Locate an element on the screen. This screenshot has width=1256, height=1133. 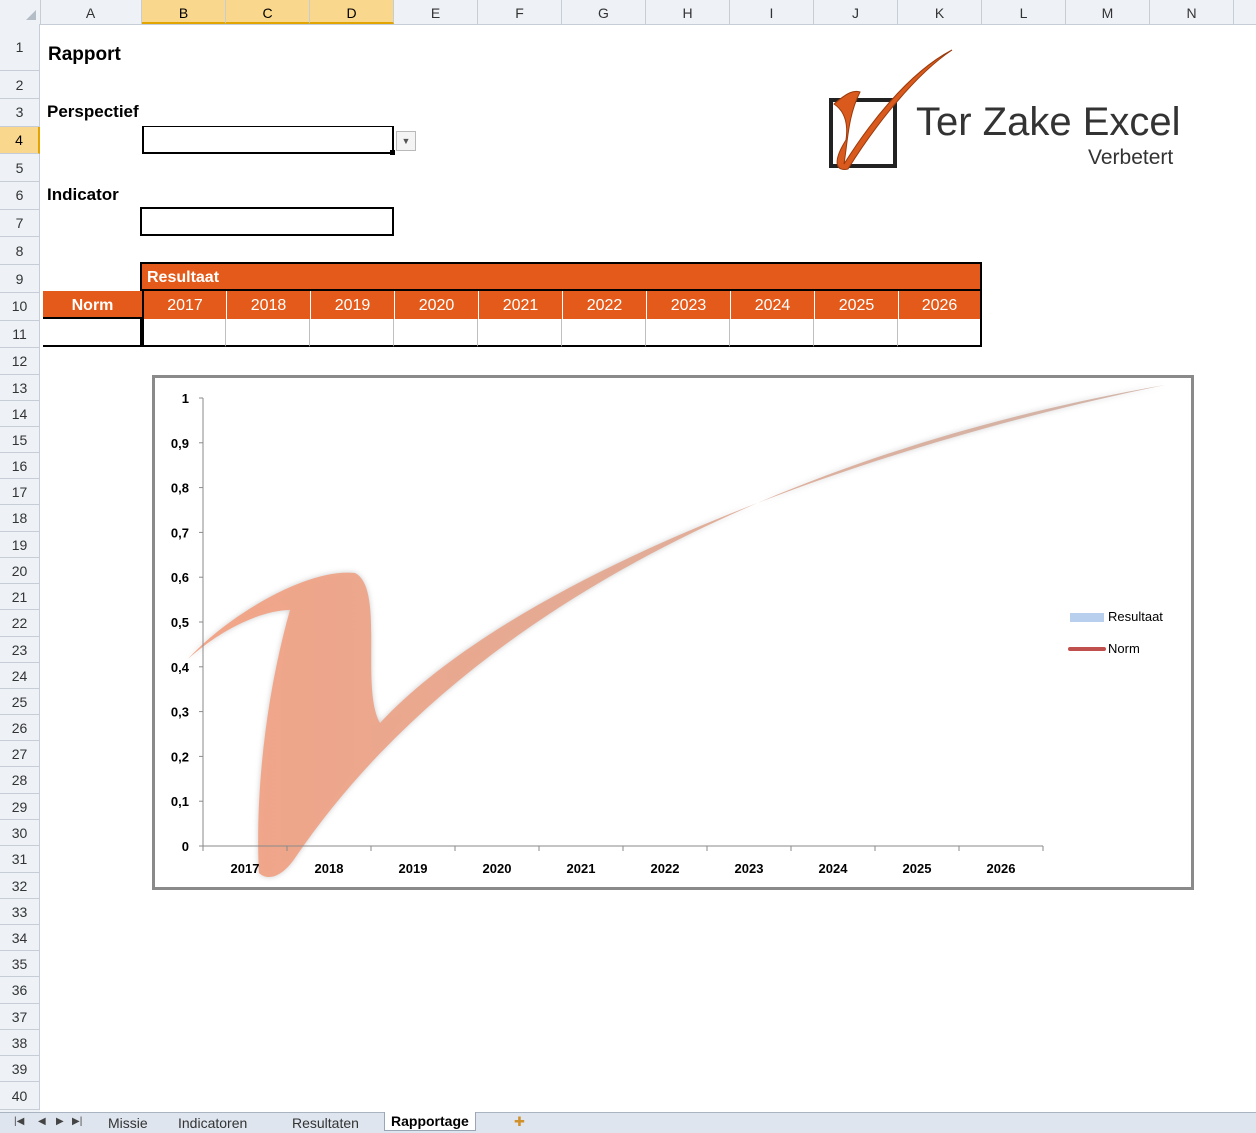
legend-norm-label: Norm is located at coordinates (1124, 648).